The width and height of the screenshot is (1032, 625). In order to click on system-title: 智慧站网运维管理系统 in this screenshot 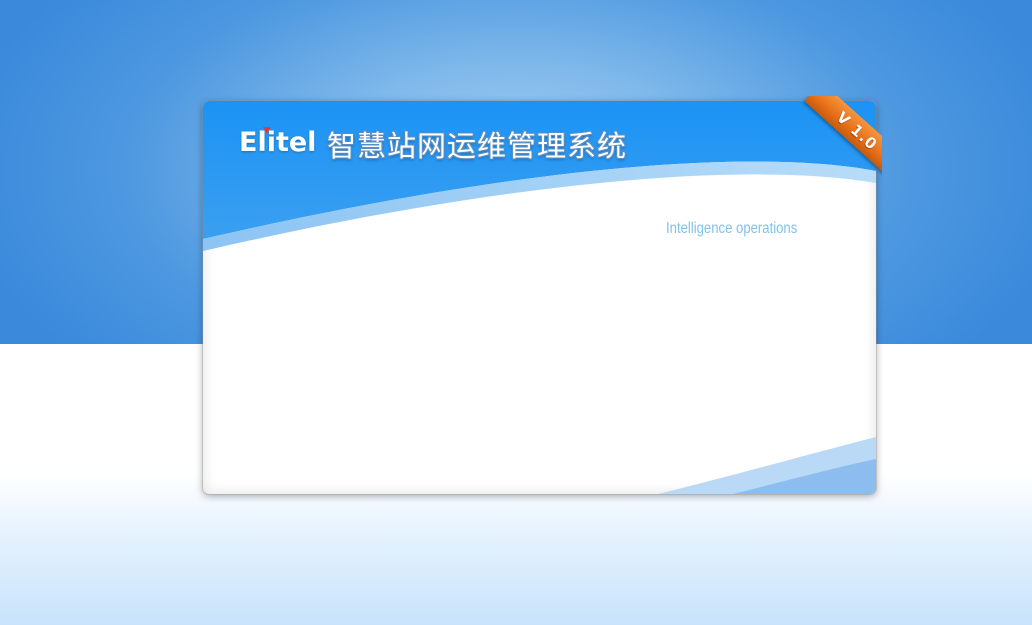, I will do `click(477, 146)`.